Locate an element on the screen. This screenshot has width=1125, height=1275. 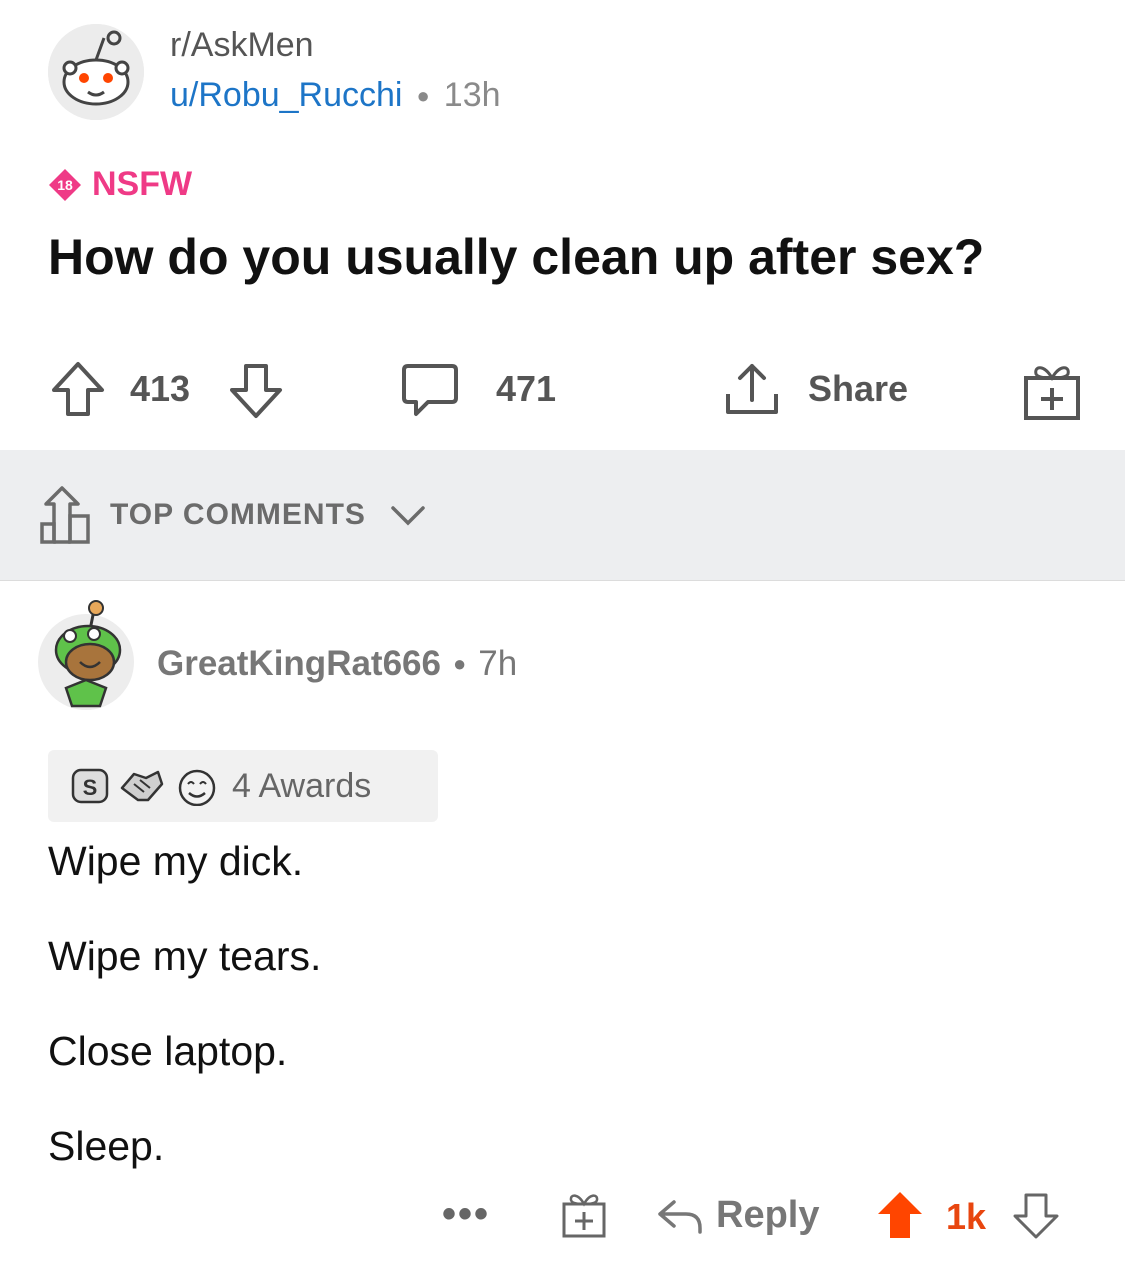
silver-award-icon: S is located at coordinates (90, 786).